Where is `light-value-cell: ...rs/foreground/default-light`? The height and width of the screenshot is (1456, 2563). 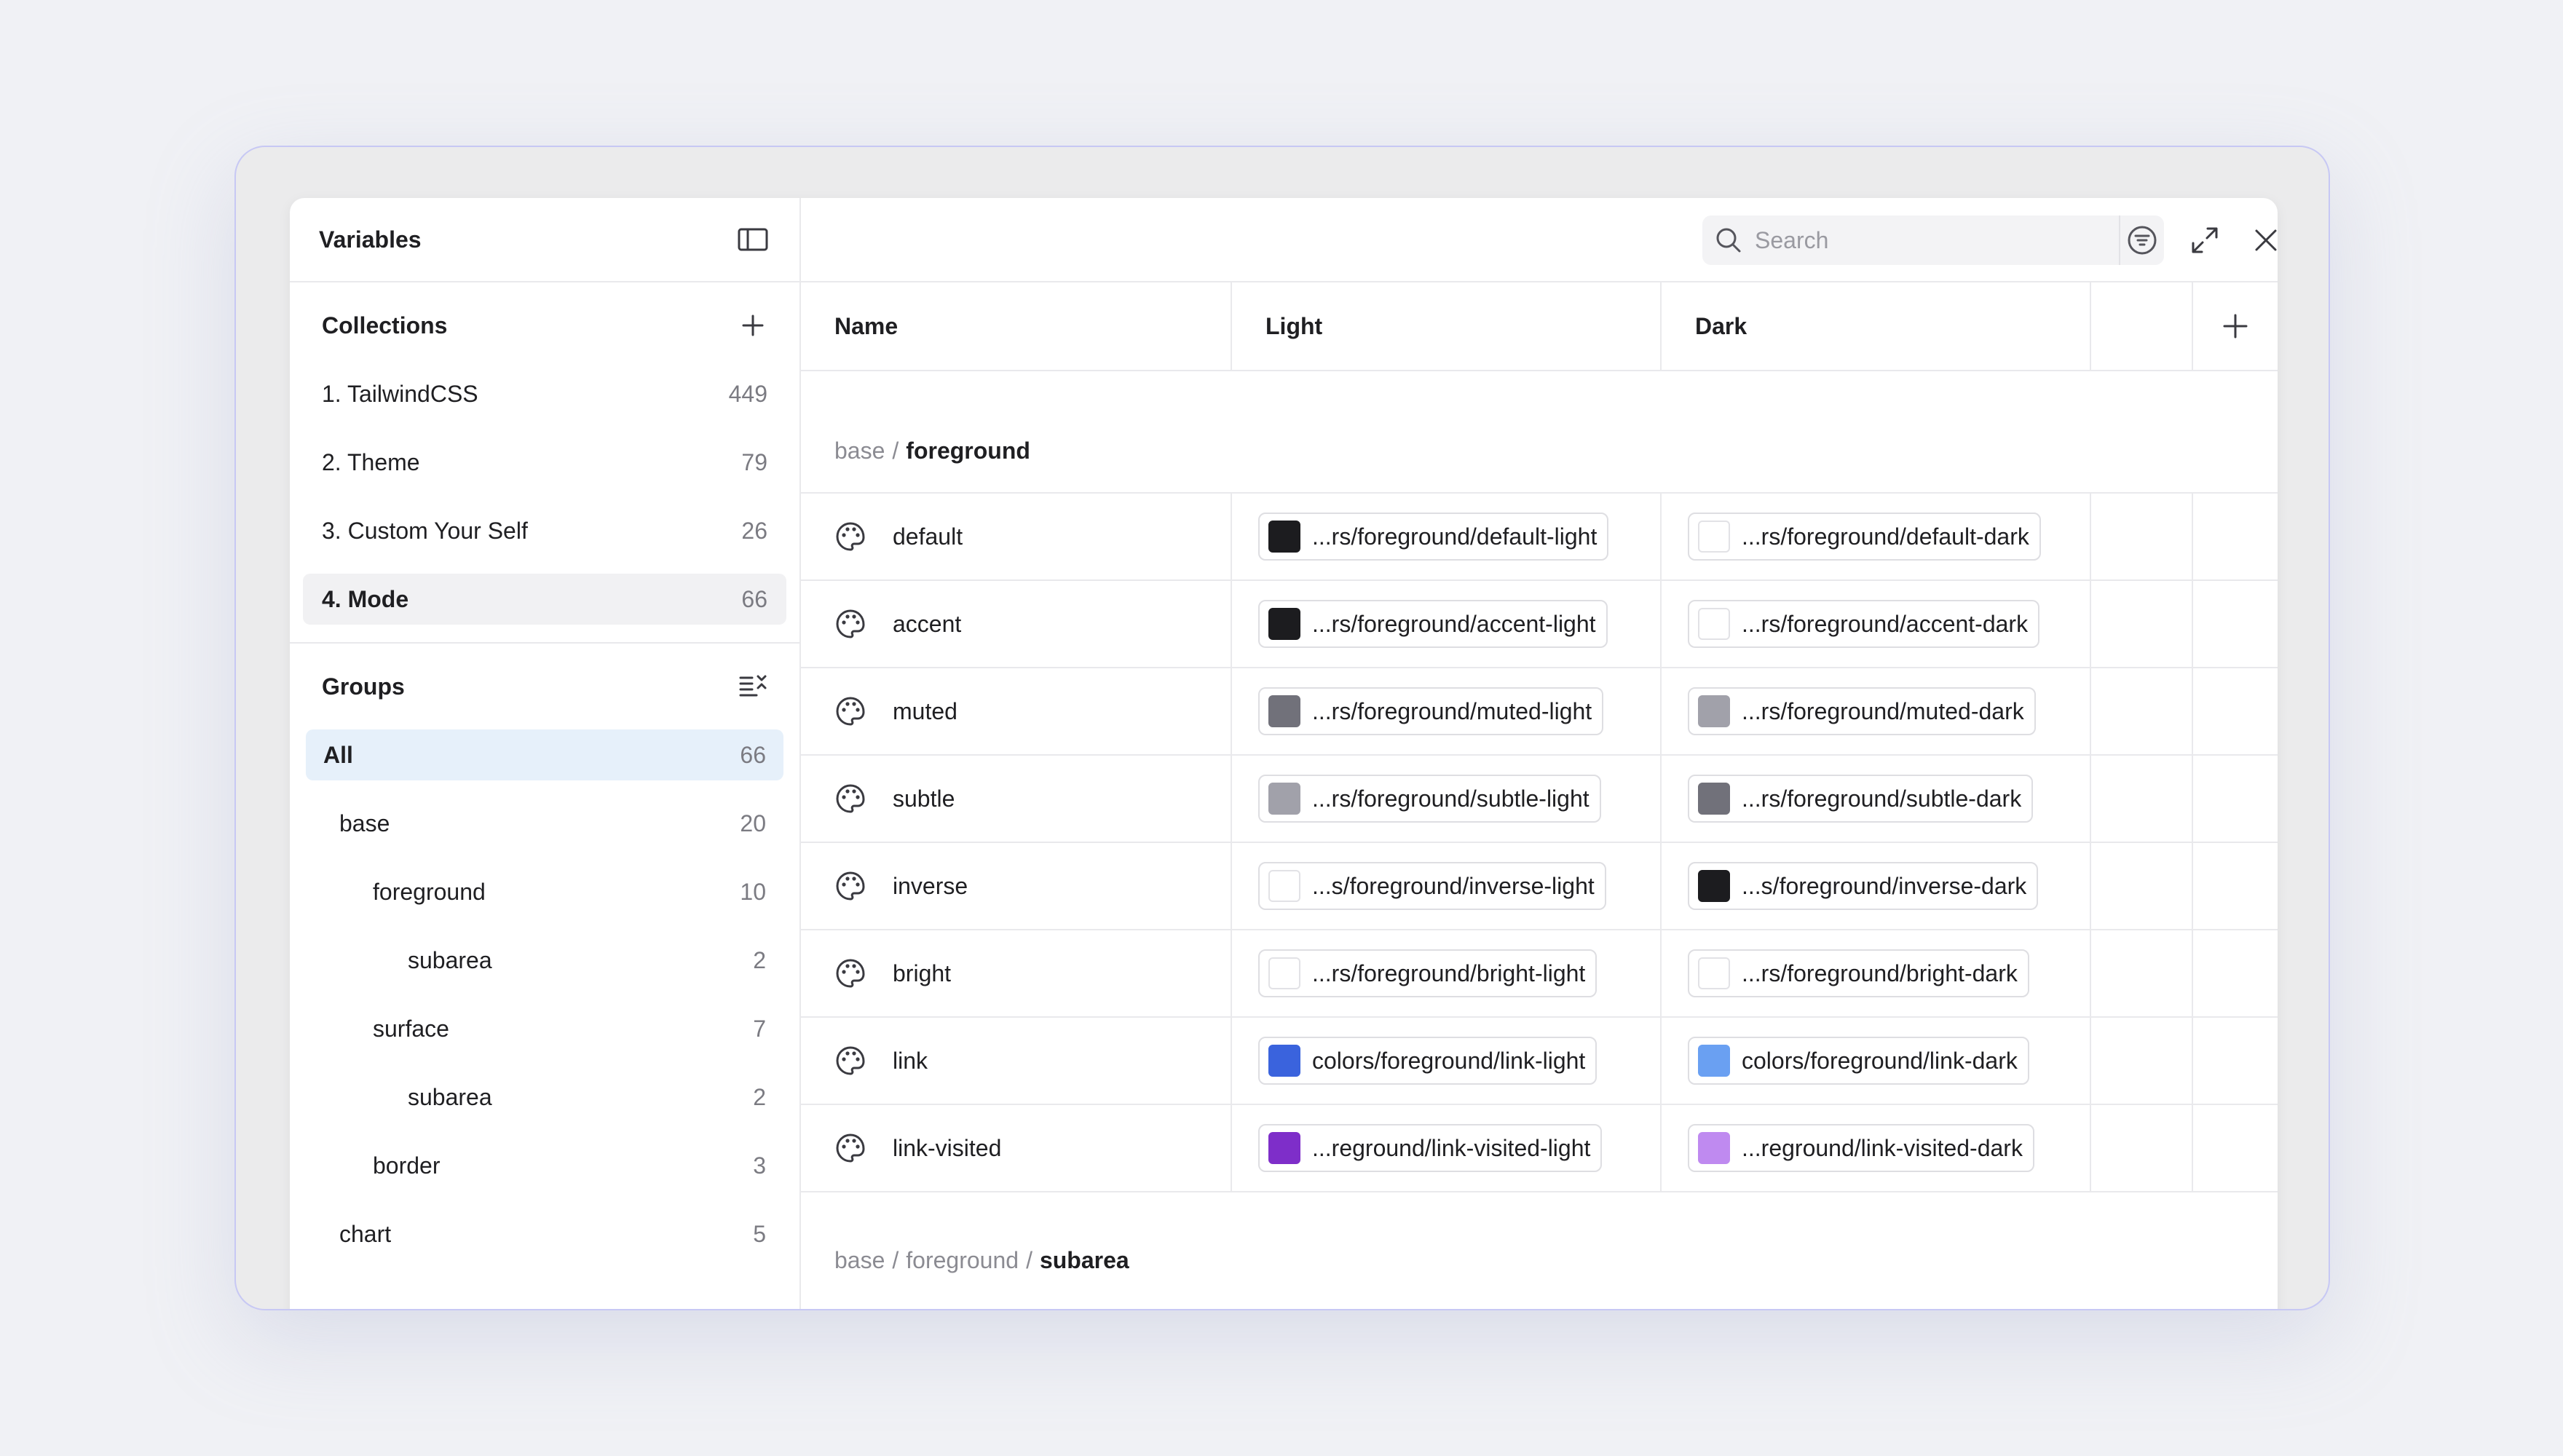
light-value-cell: ...rs/foreground/default-light is located at coordinates (1447, 536).